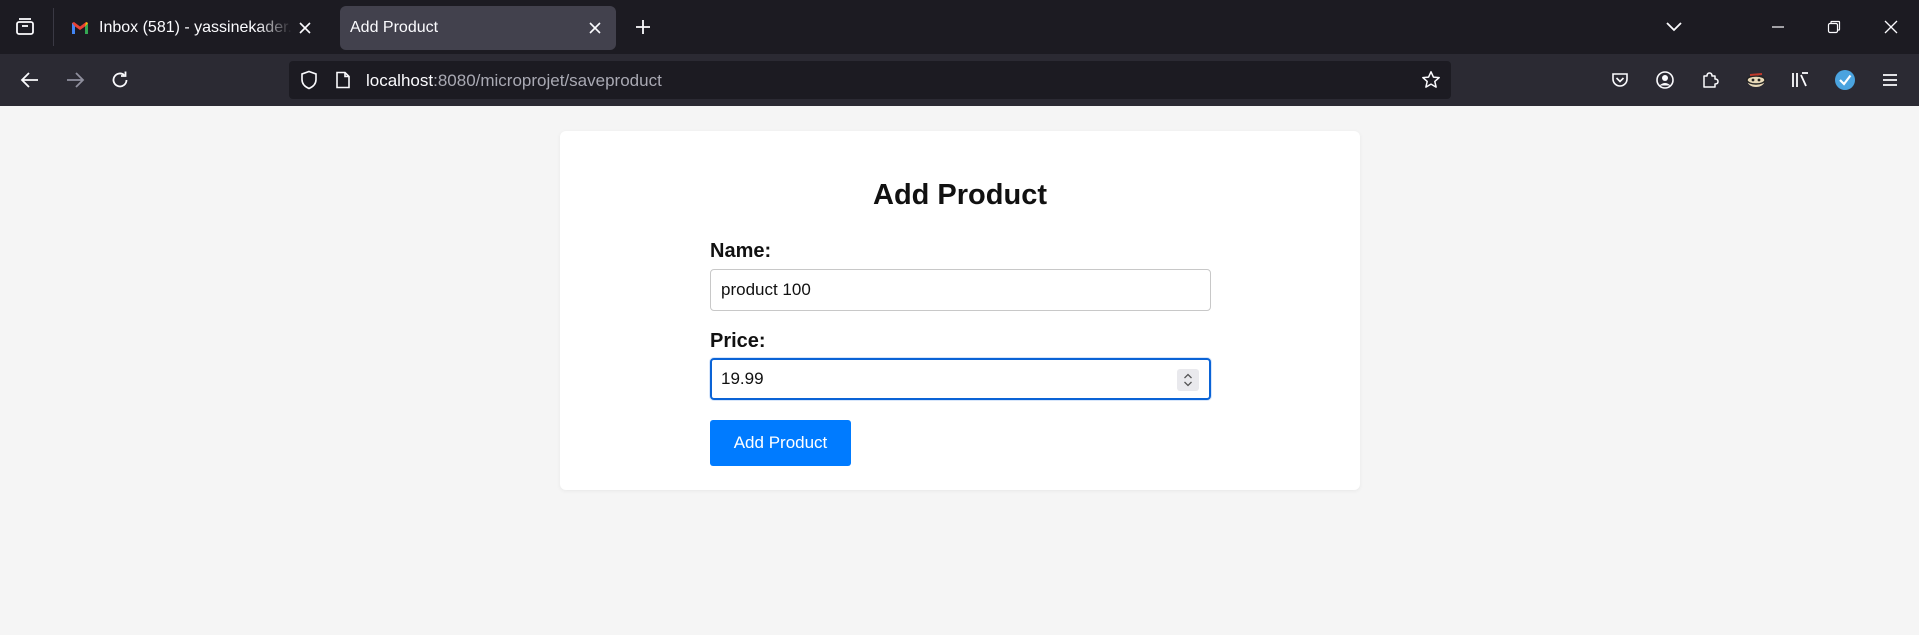 The height and width of the screenshot is (635, 1919). What do you see at coordinates (960, 290) in the screenshot?
I see `name-input: product 100` at bounding box center [960, 290].